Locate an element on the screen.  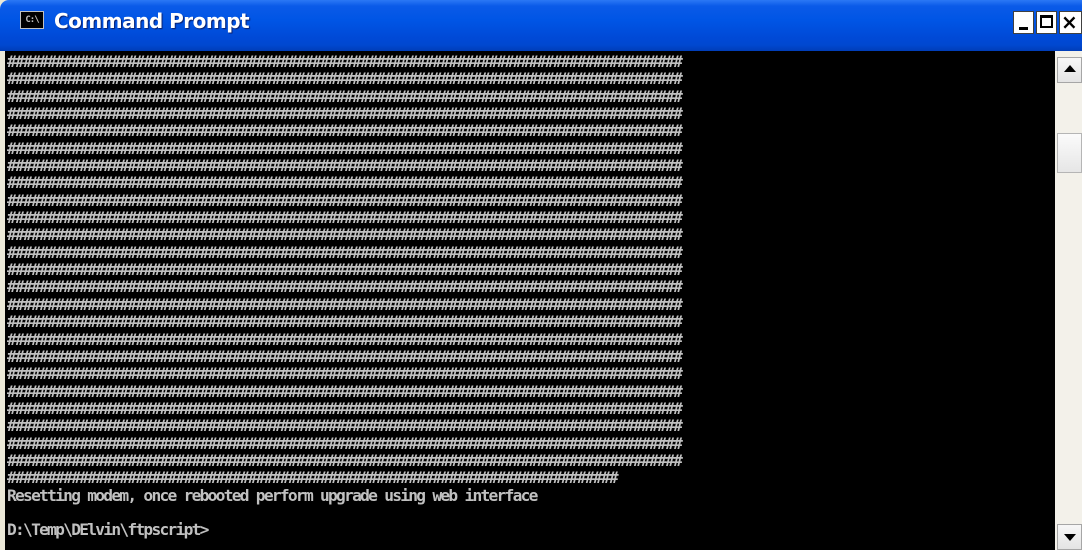
arrow-up-icon is located at coordinates (1070, 68).